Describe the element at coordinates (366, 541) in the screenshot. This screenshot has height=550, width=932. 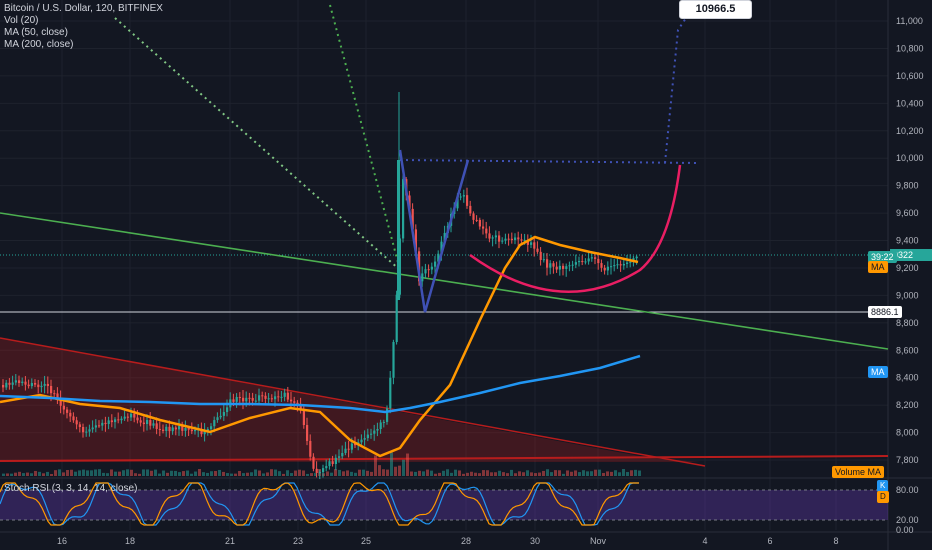
I see `x-tick-label: 25` at that location.